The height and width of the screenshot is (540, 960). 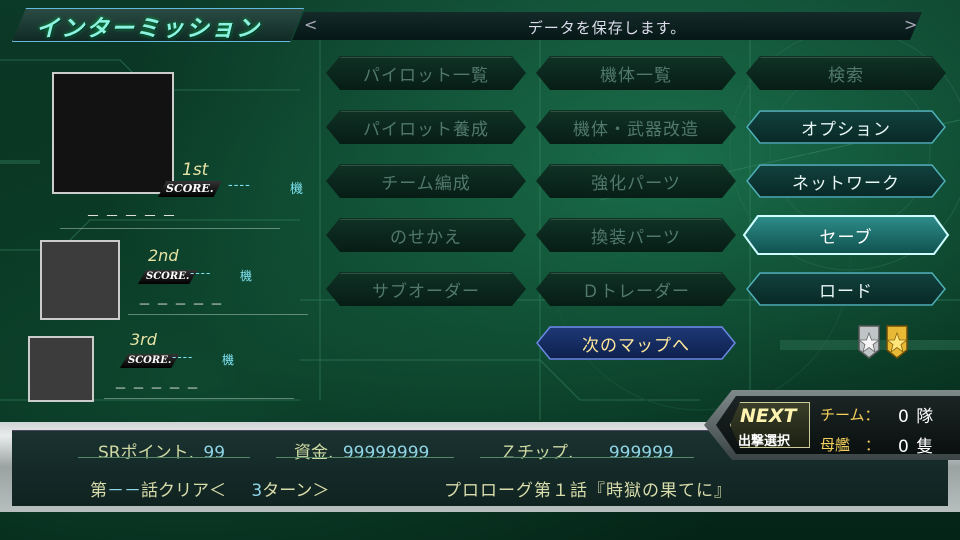 What do you see at coordinates (607, 28) in the screenshot?
I see `status-message: データを保存します。` at bounding box center [607, 28].